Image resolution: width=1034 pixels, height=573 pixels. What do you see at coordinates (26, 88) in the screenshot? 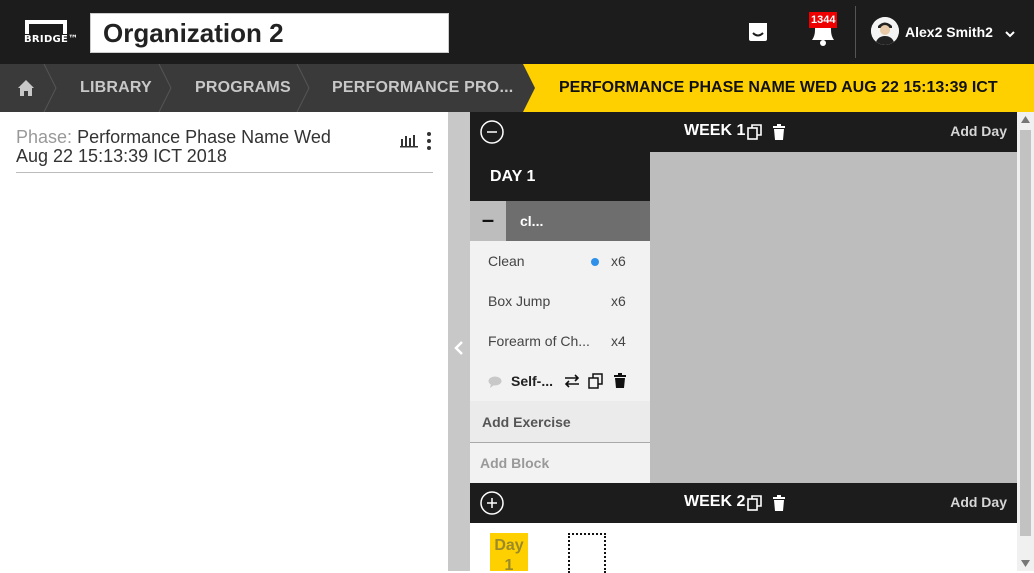
I see `home-icon` at bounding box center [26, 88].